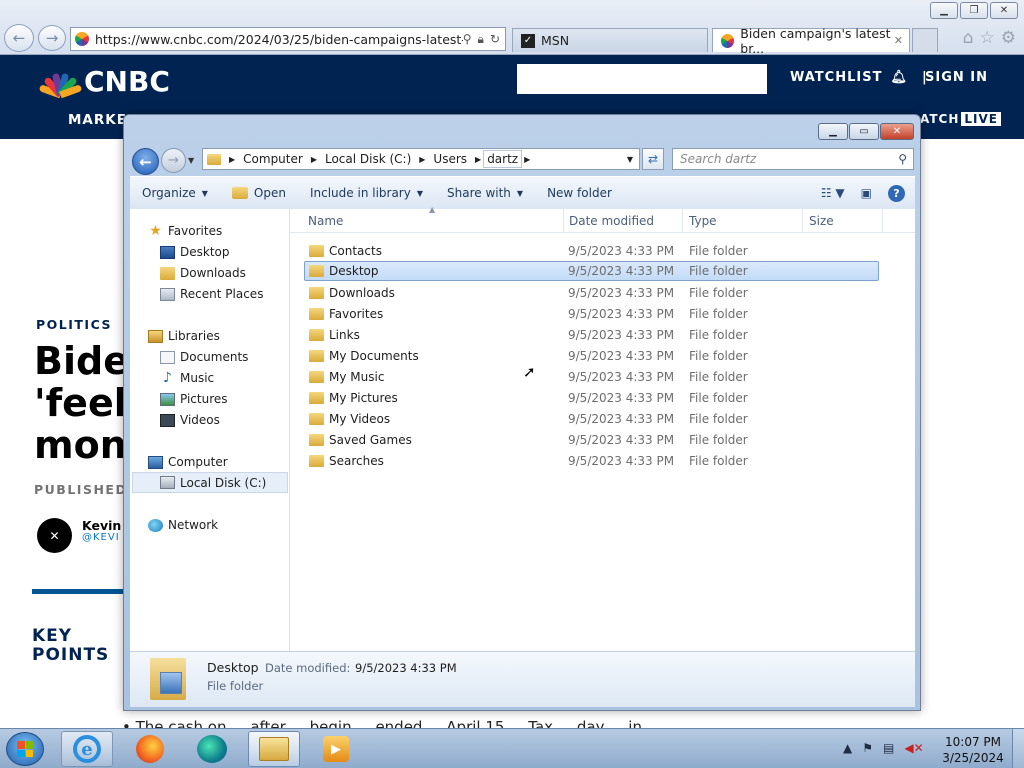  Describe the element at coordinates (336, 749) in the screenshot. I see `taskbar-media-player-button: ▶` at that location.